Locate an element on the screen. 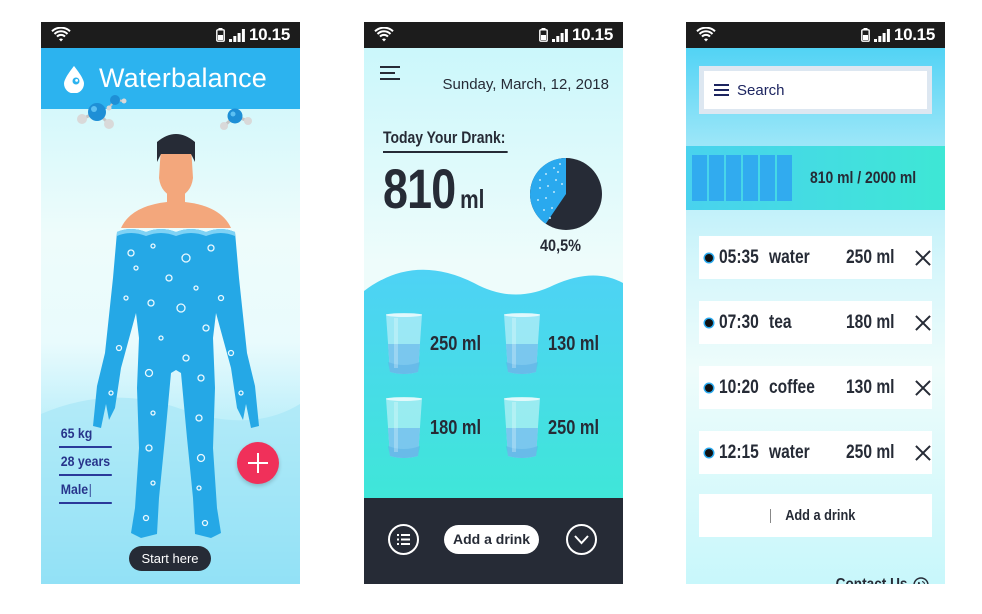 Image resolution: width=982 pixels, height=614 pixels. weight-field: 65 kg is located at coordinates (85, 434).